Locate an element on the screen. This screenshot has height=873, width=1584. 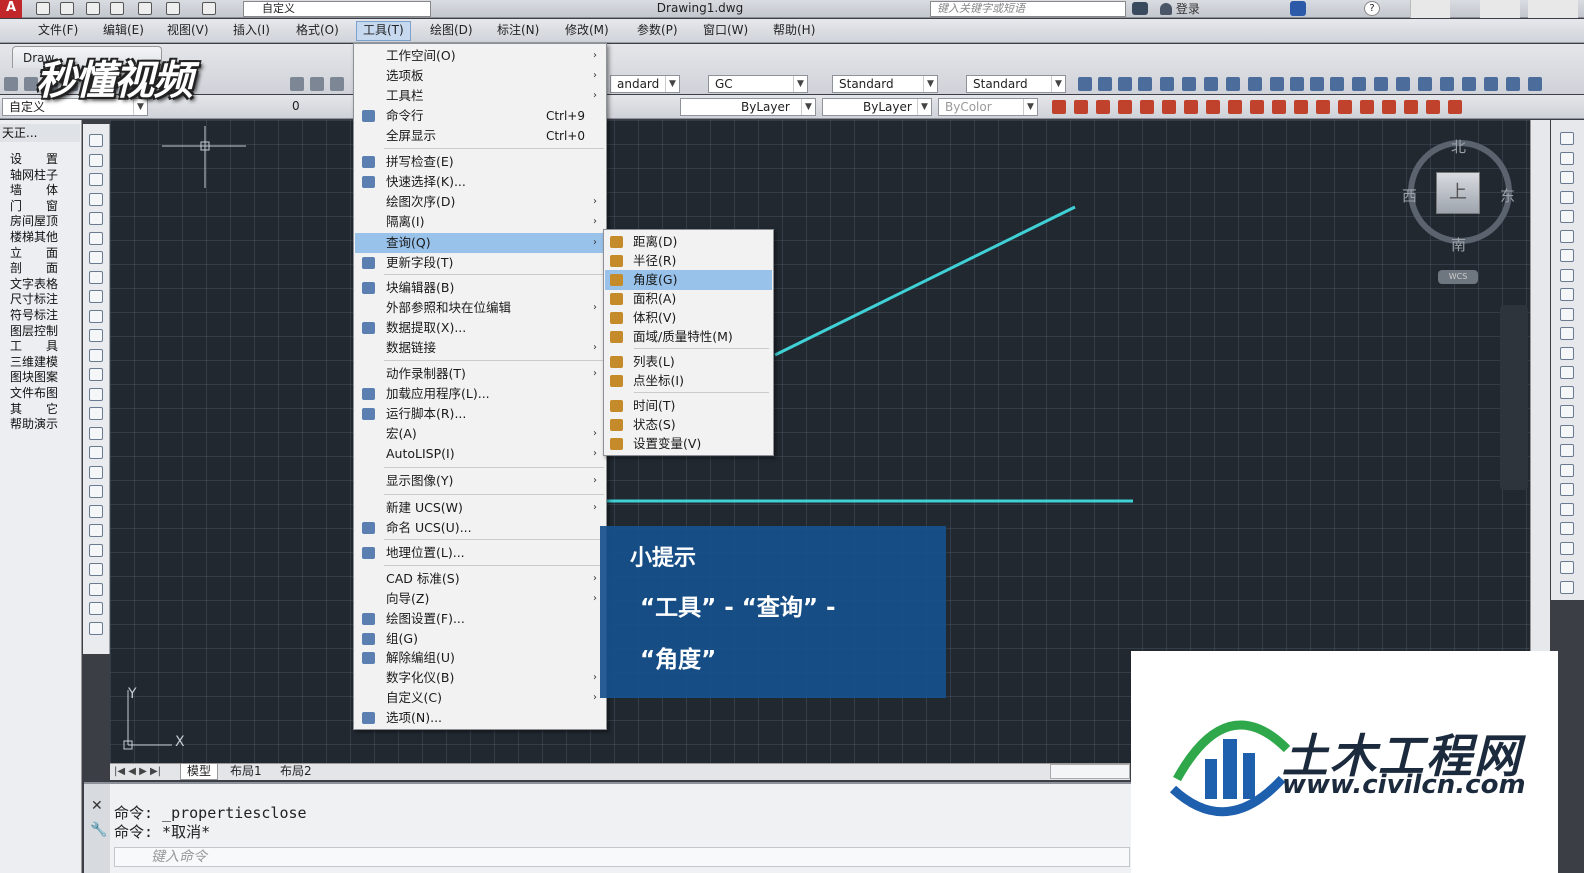
tab-model: 模型 is located at coordinates (199, 772).